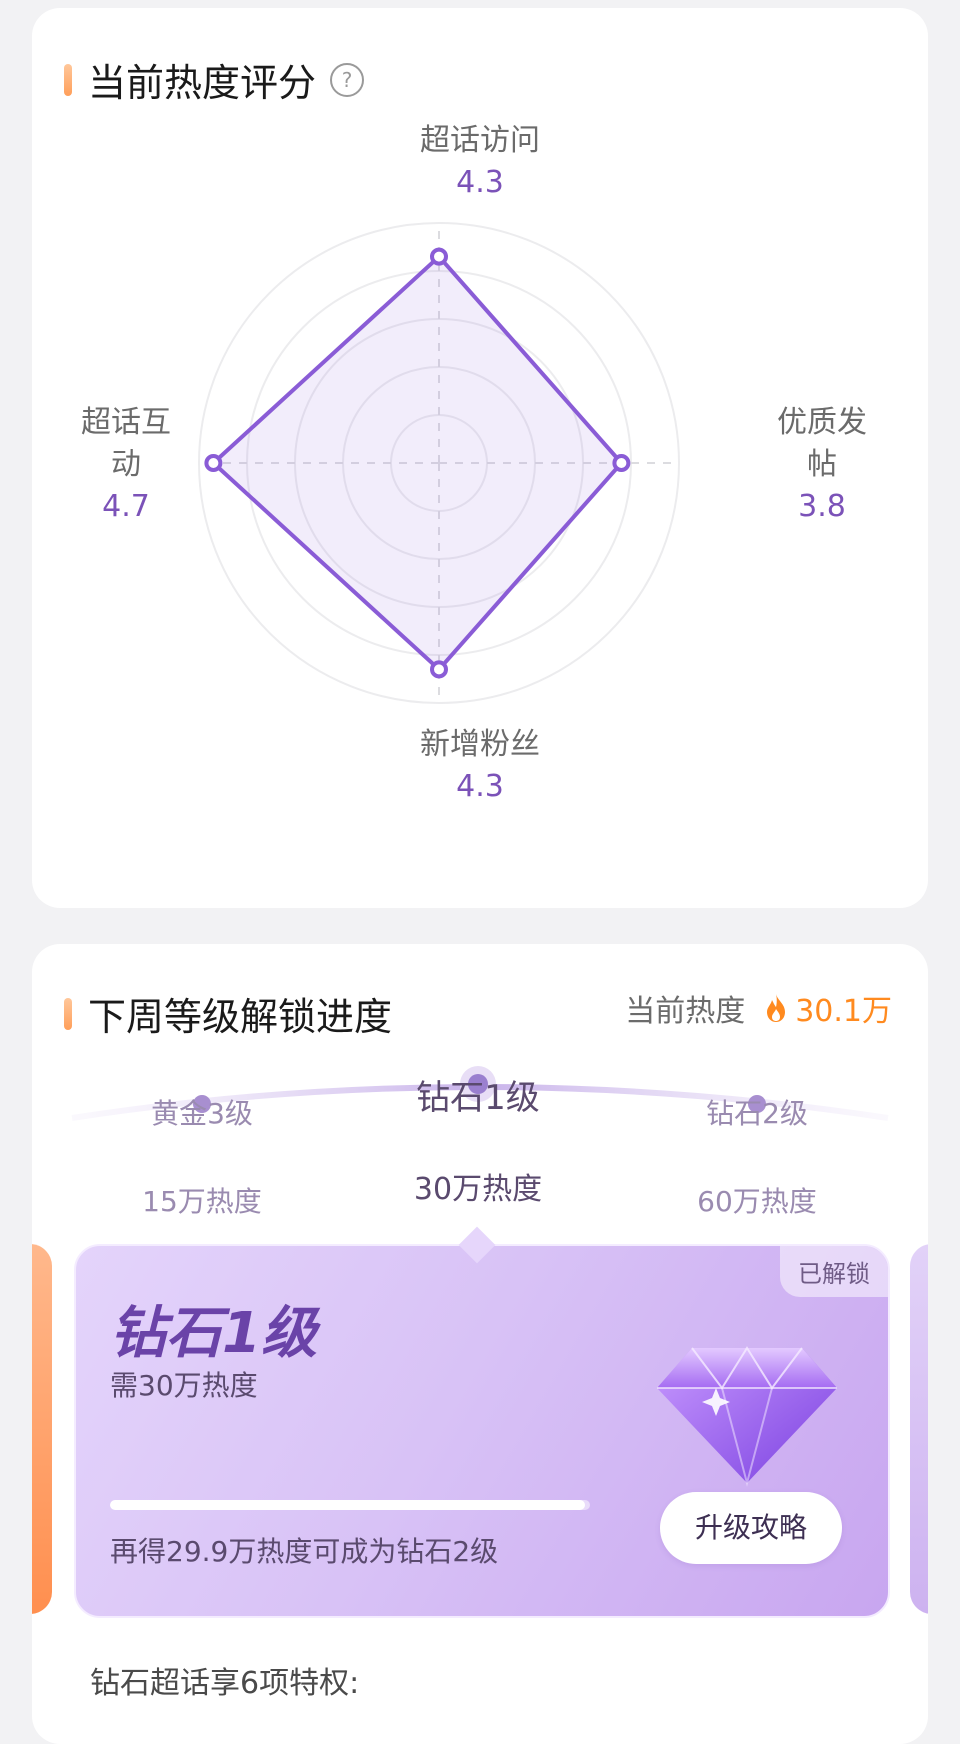  Describe the element at coordinates (480, 766) in the screenshot. I see `axis-label-new-fans: 新增粉丝 4.3` at that location.